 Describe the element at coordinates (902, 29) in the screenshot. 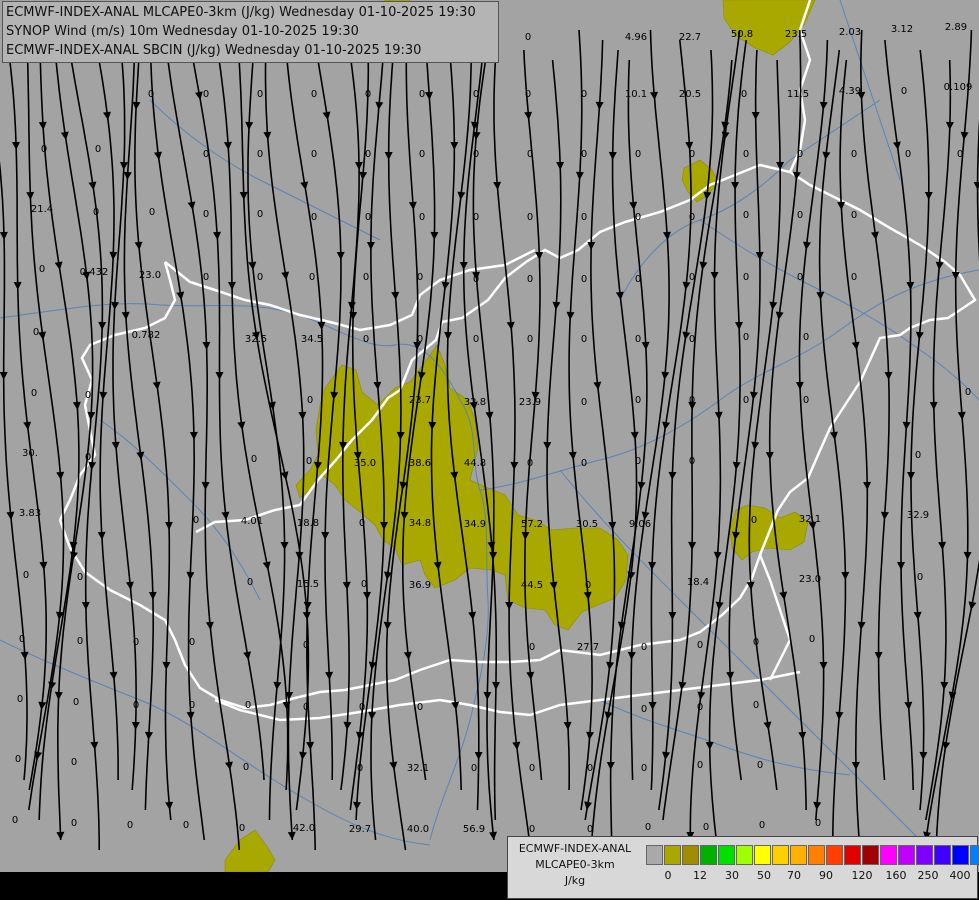

I see `value-label: 3.12` at that location.